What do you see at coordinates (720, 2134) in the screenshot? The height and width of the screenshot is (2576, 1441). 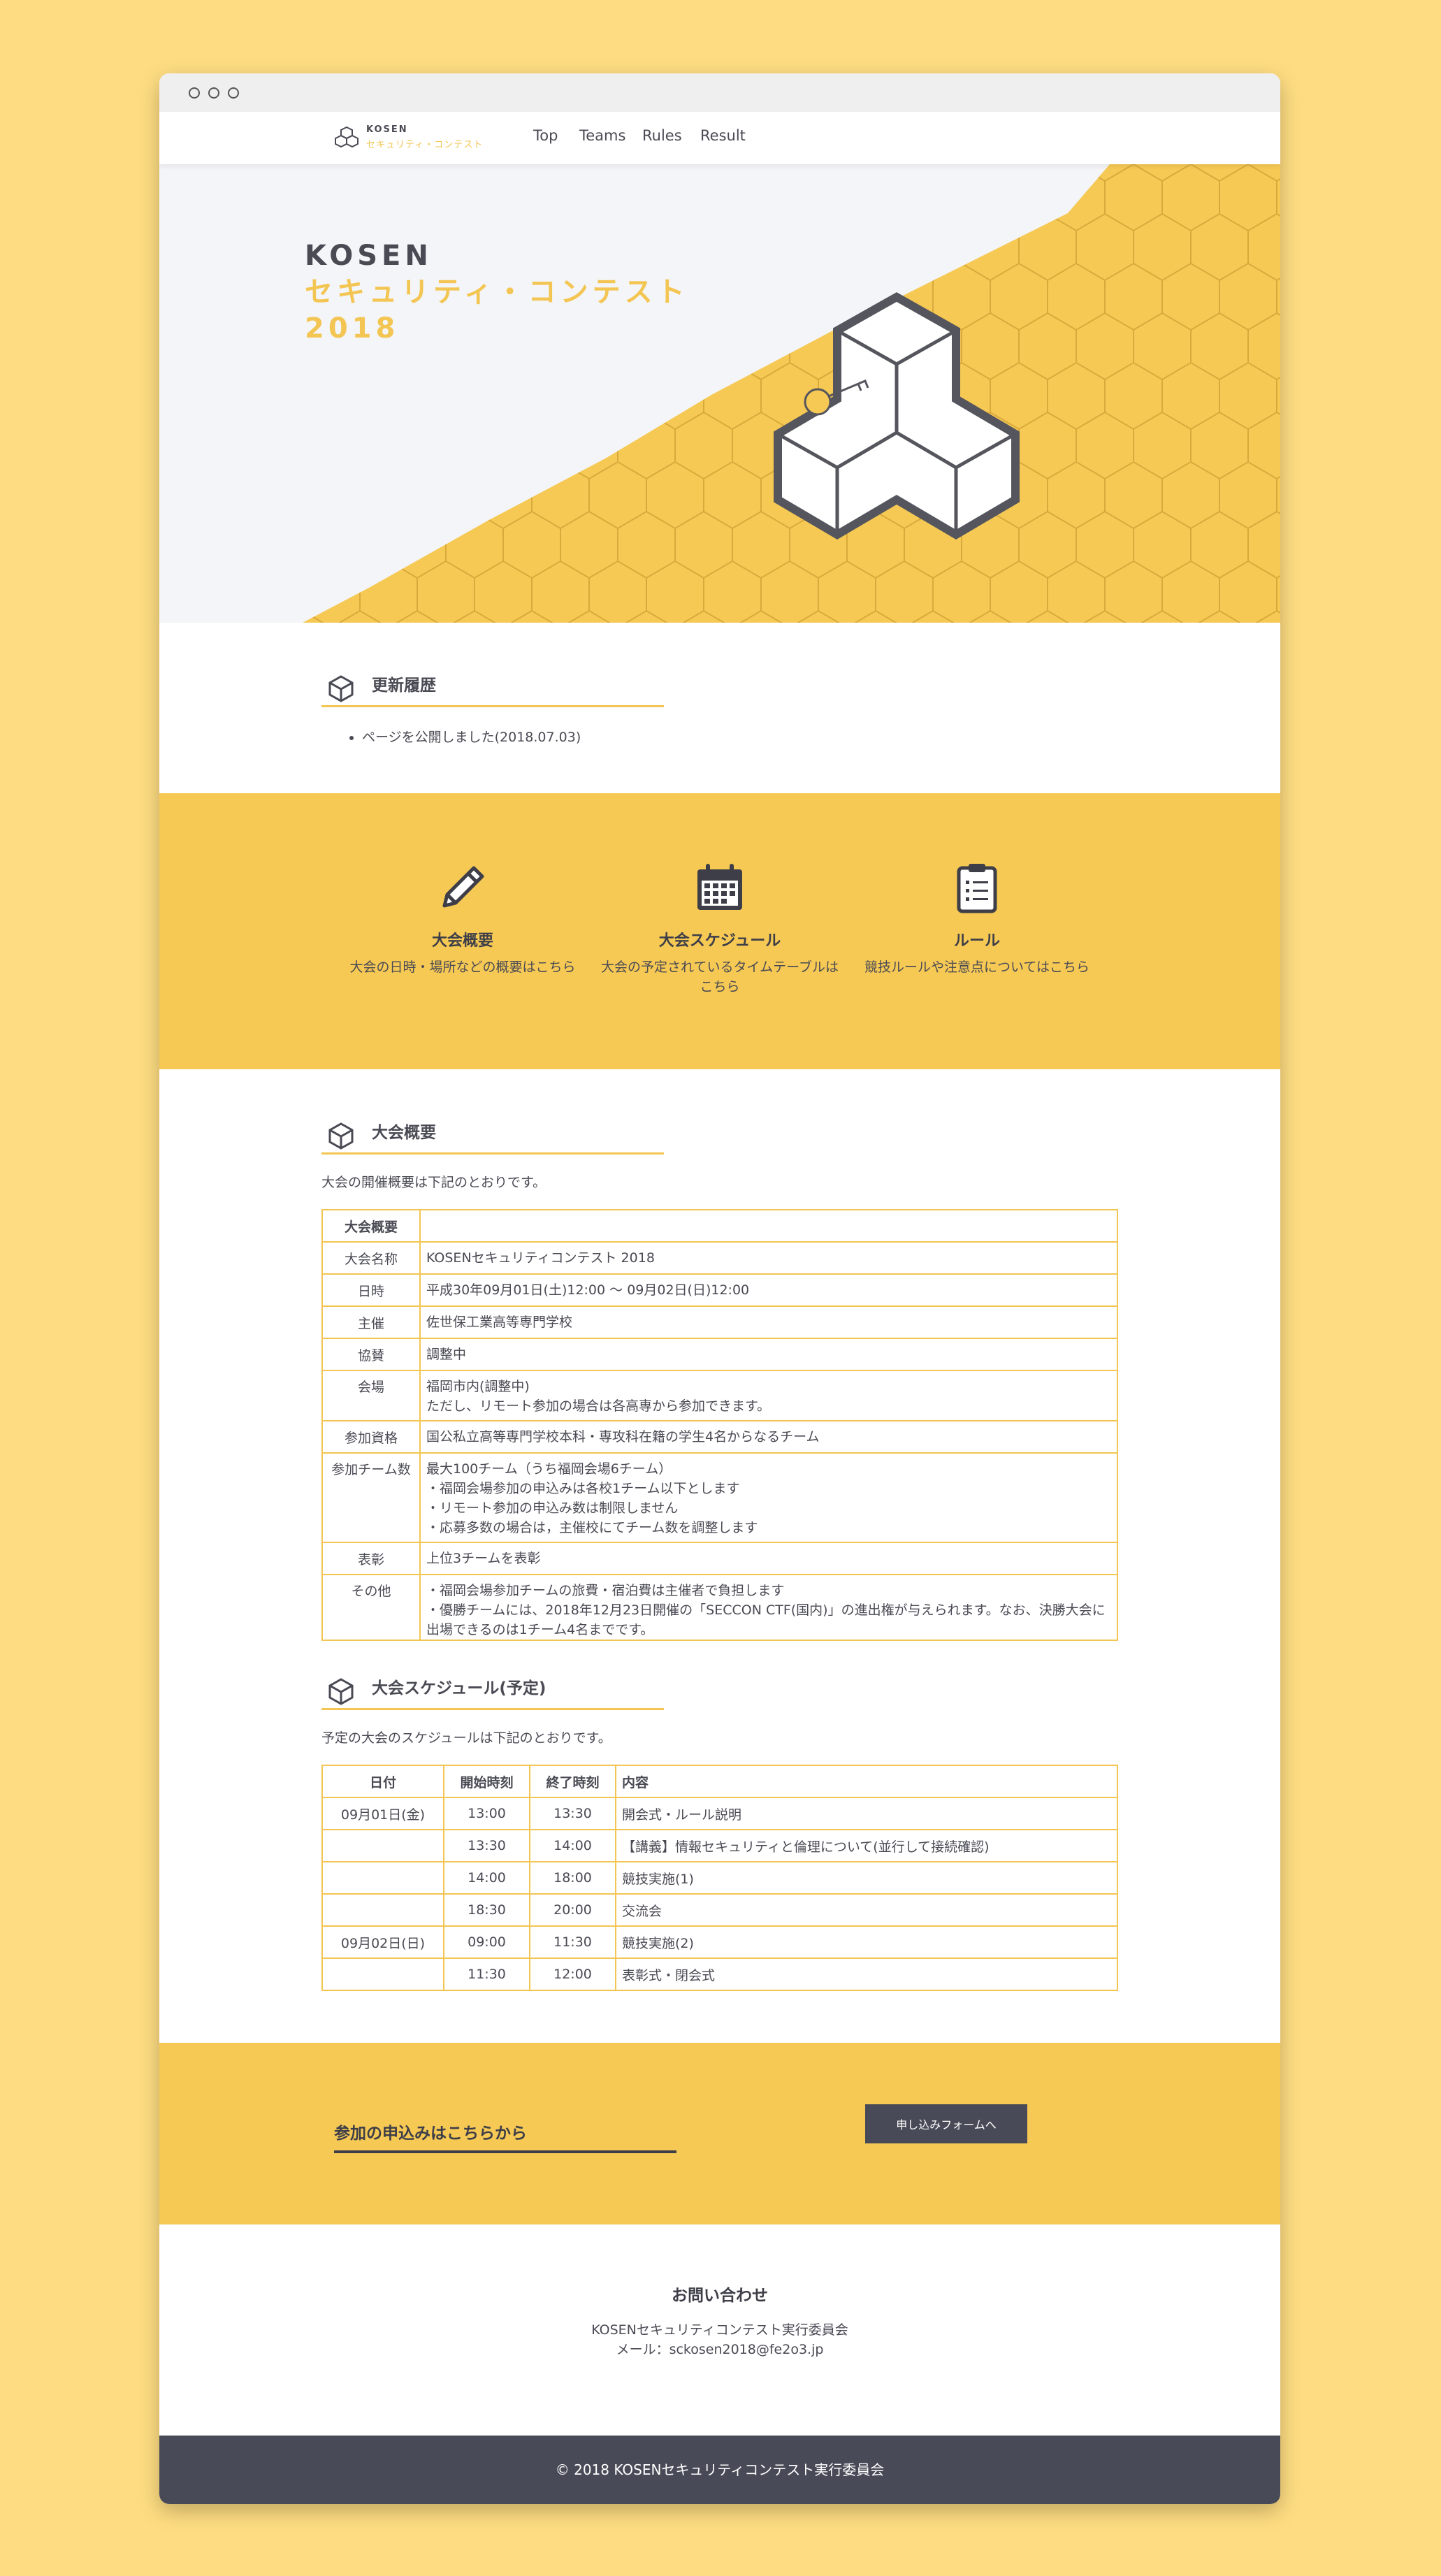 I see `cta-band: 参加の申込みはこちらから 申し込みフォームへ` at bounding box center [720, 2134].